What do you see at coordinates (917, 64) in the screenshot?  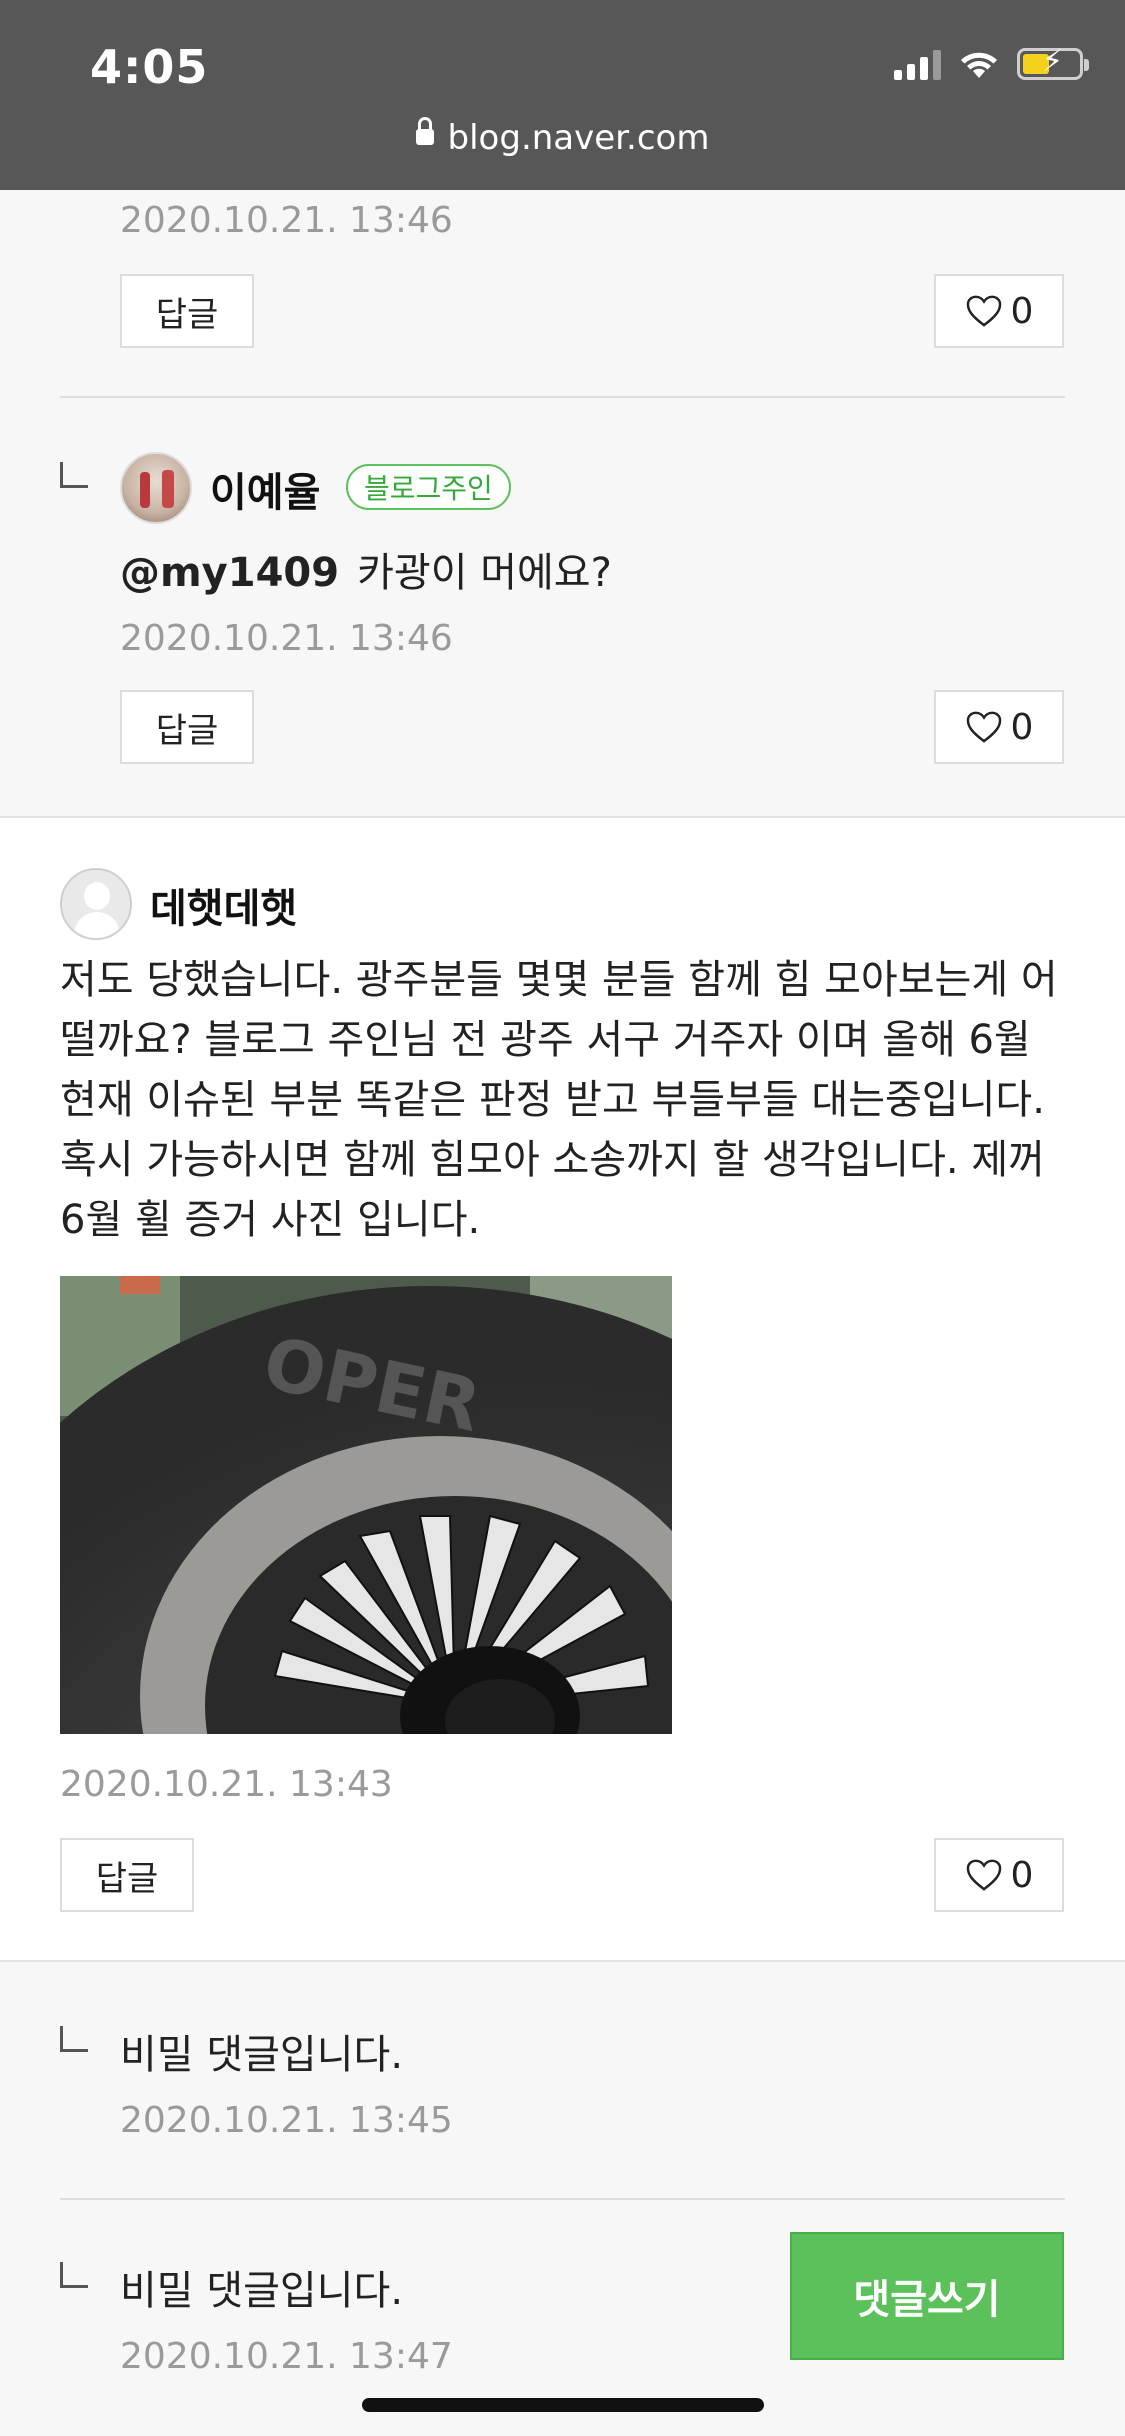 I see `cellular-signal-icon` at bounding box center [917, 64].